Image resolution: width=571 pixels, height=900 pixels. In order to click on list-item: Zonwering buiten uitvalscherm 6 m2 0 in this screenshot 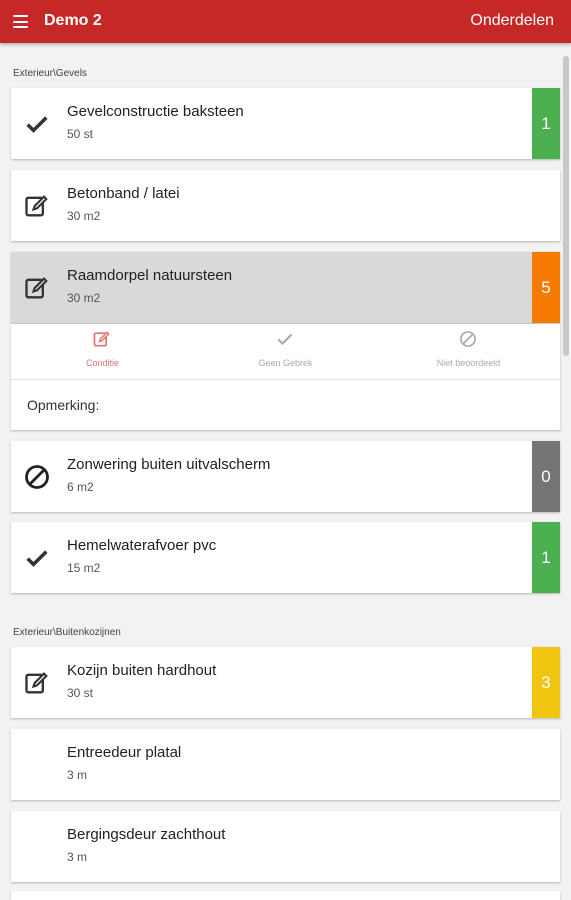, I will do `click(285, 476)`.